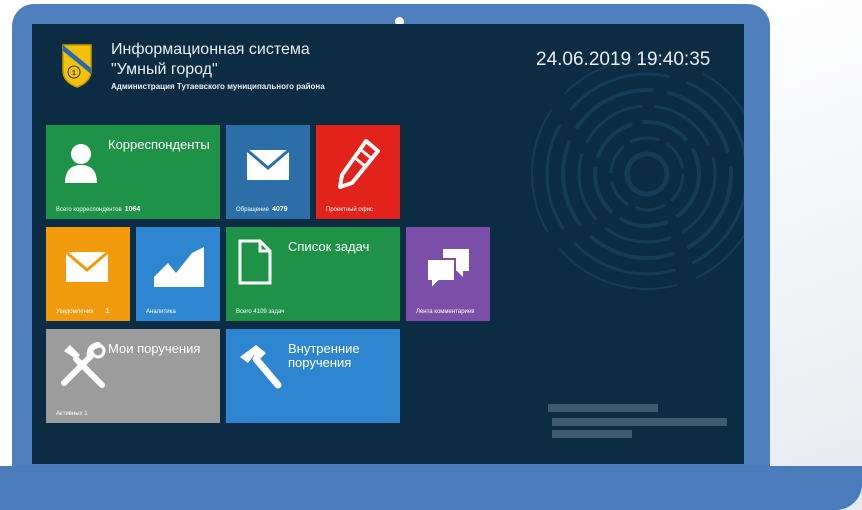 The image size is (862, 510). I want to click on tile-footer: Проектный офис, so click(350, 210).